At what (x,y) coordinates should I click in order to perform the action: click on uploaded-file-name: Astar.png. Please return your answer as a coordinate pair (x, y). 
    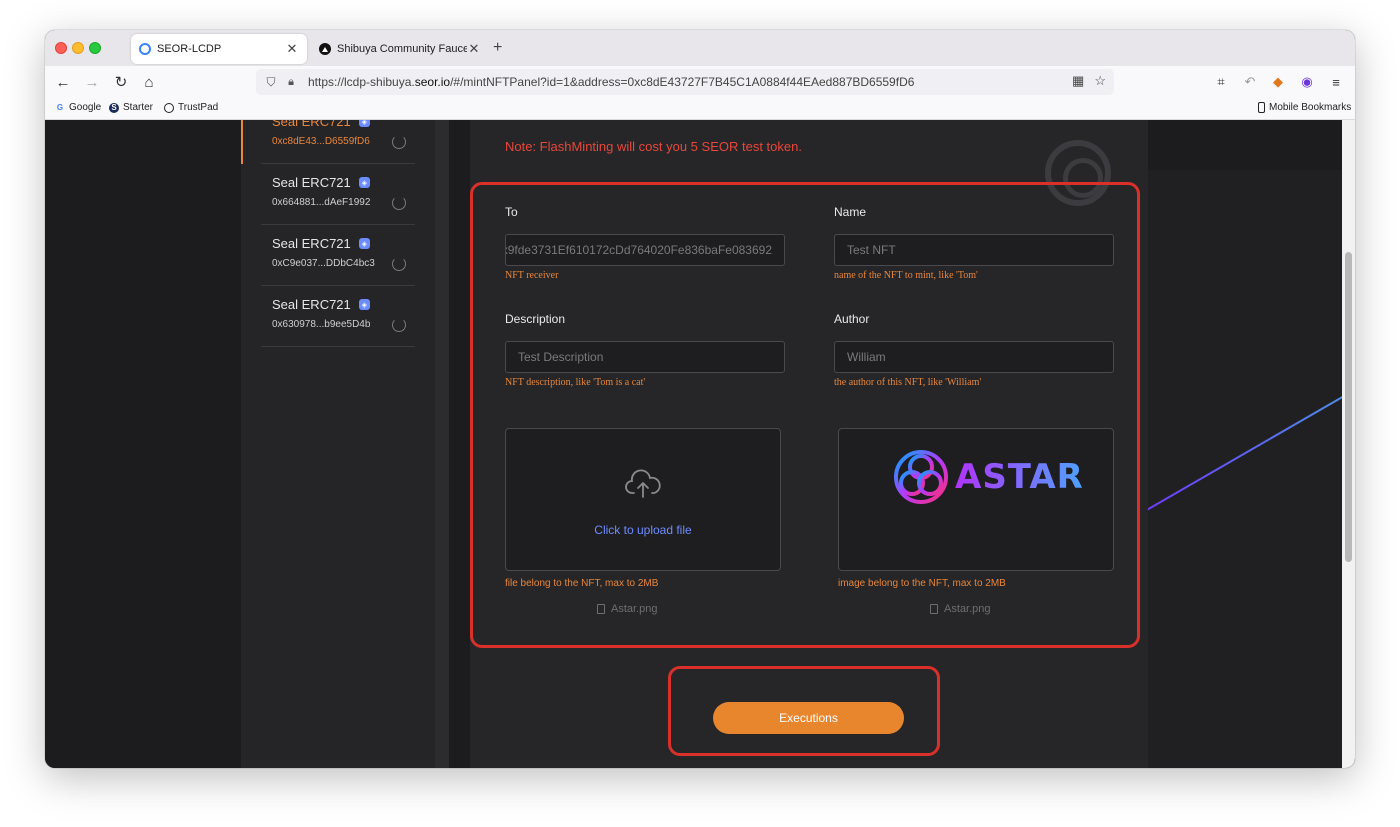
    Looking at the image, I should click on (627, 609).